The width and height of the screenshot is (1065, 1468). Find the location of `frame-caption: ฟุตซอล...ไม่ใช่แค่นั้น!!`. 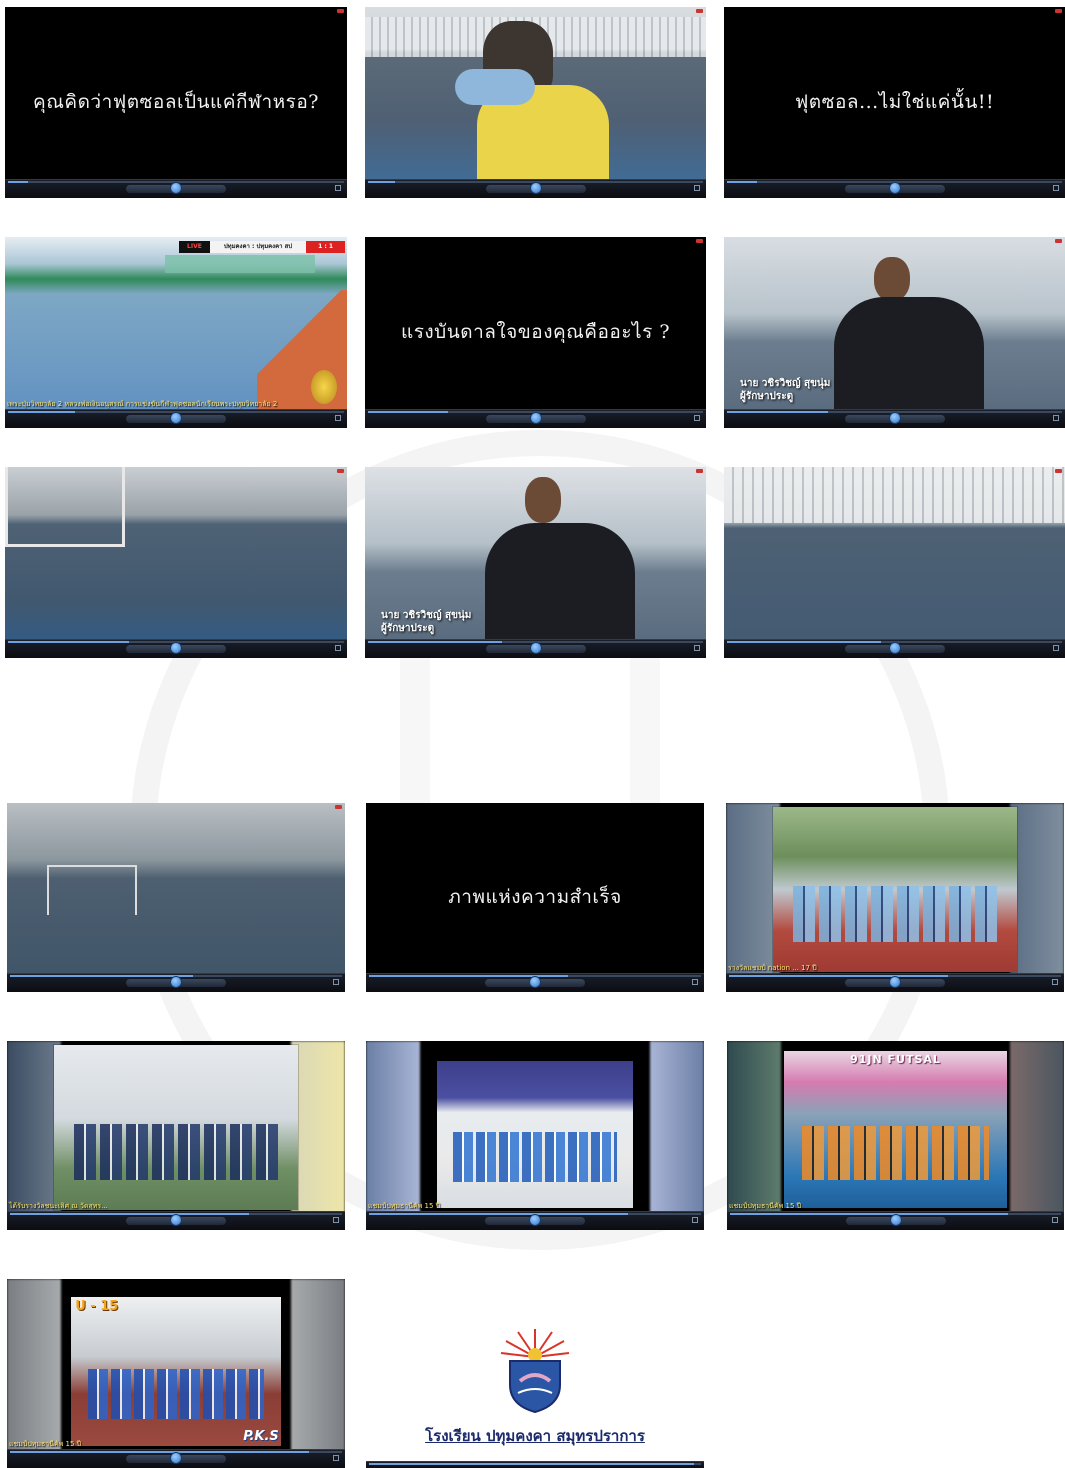

frame-caption: ฟุตซอล...ไม่ใช่แค่นั้น!! is located at coordinates (894, 102).